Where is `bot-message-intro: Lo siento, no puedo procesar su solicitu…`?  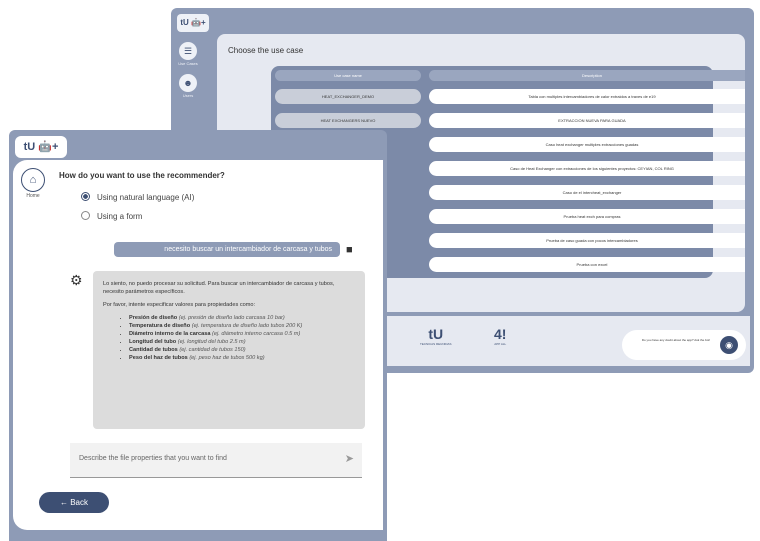 bot-message-intro: Lo siento, no puedo procesar su solicitu… is located at coordinates (219, 288).